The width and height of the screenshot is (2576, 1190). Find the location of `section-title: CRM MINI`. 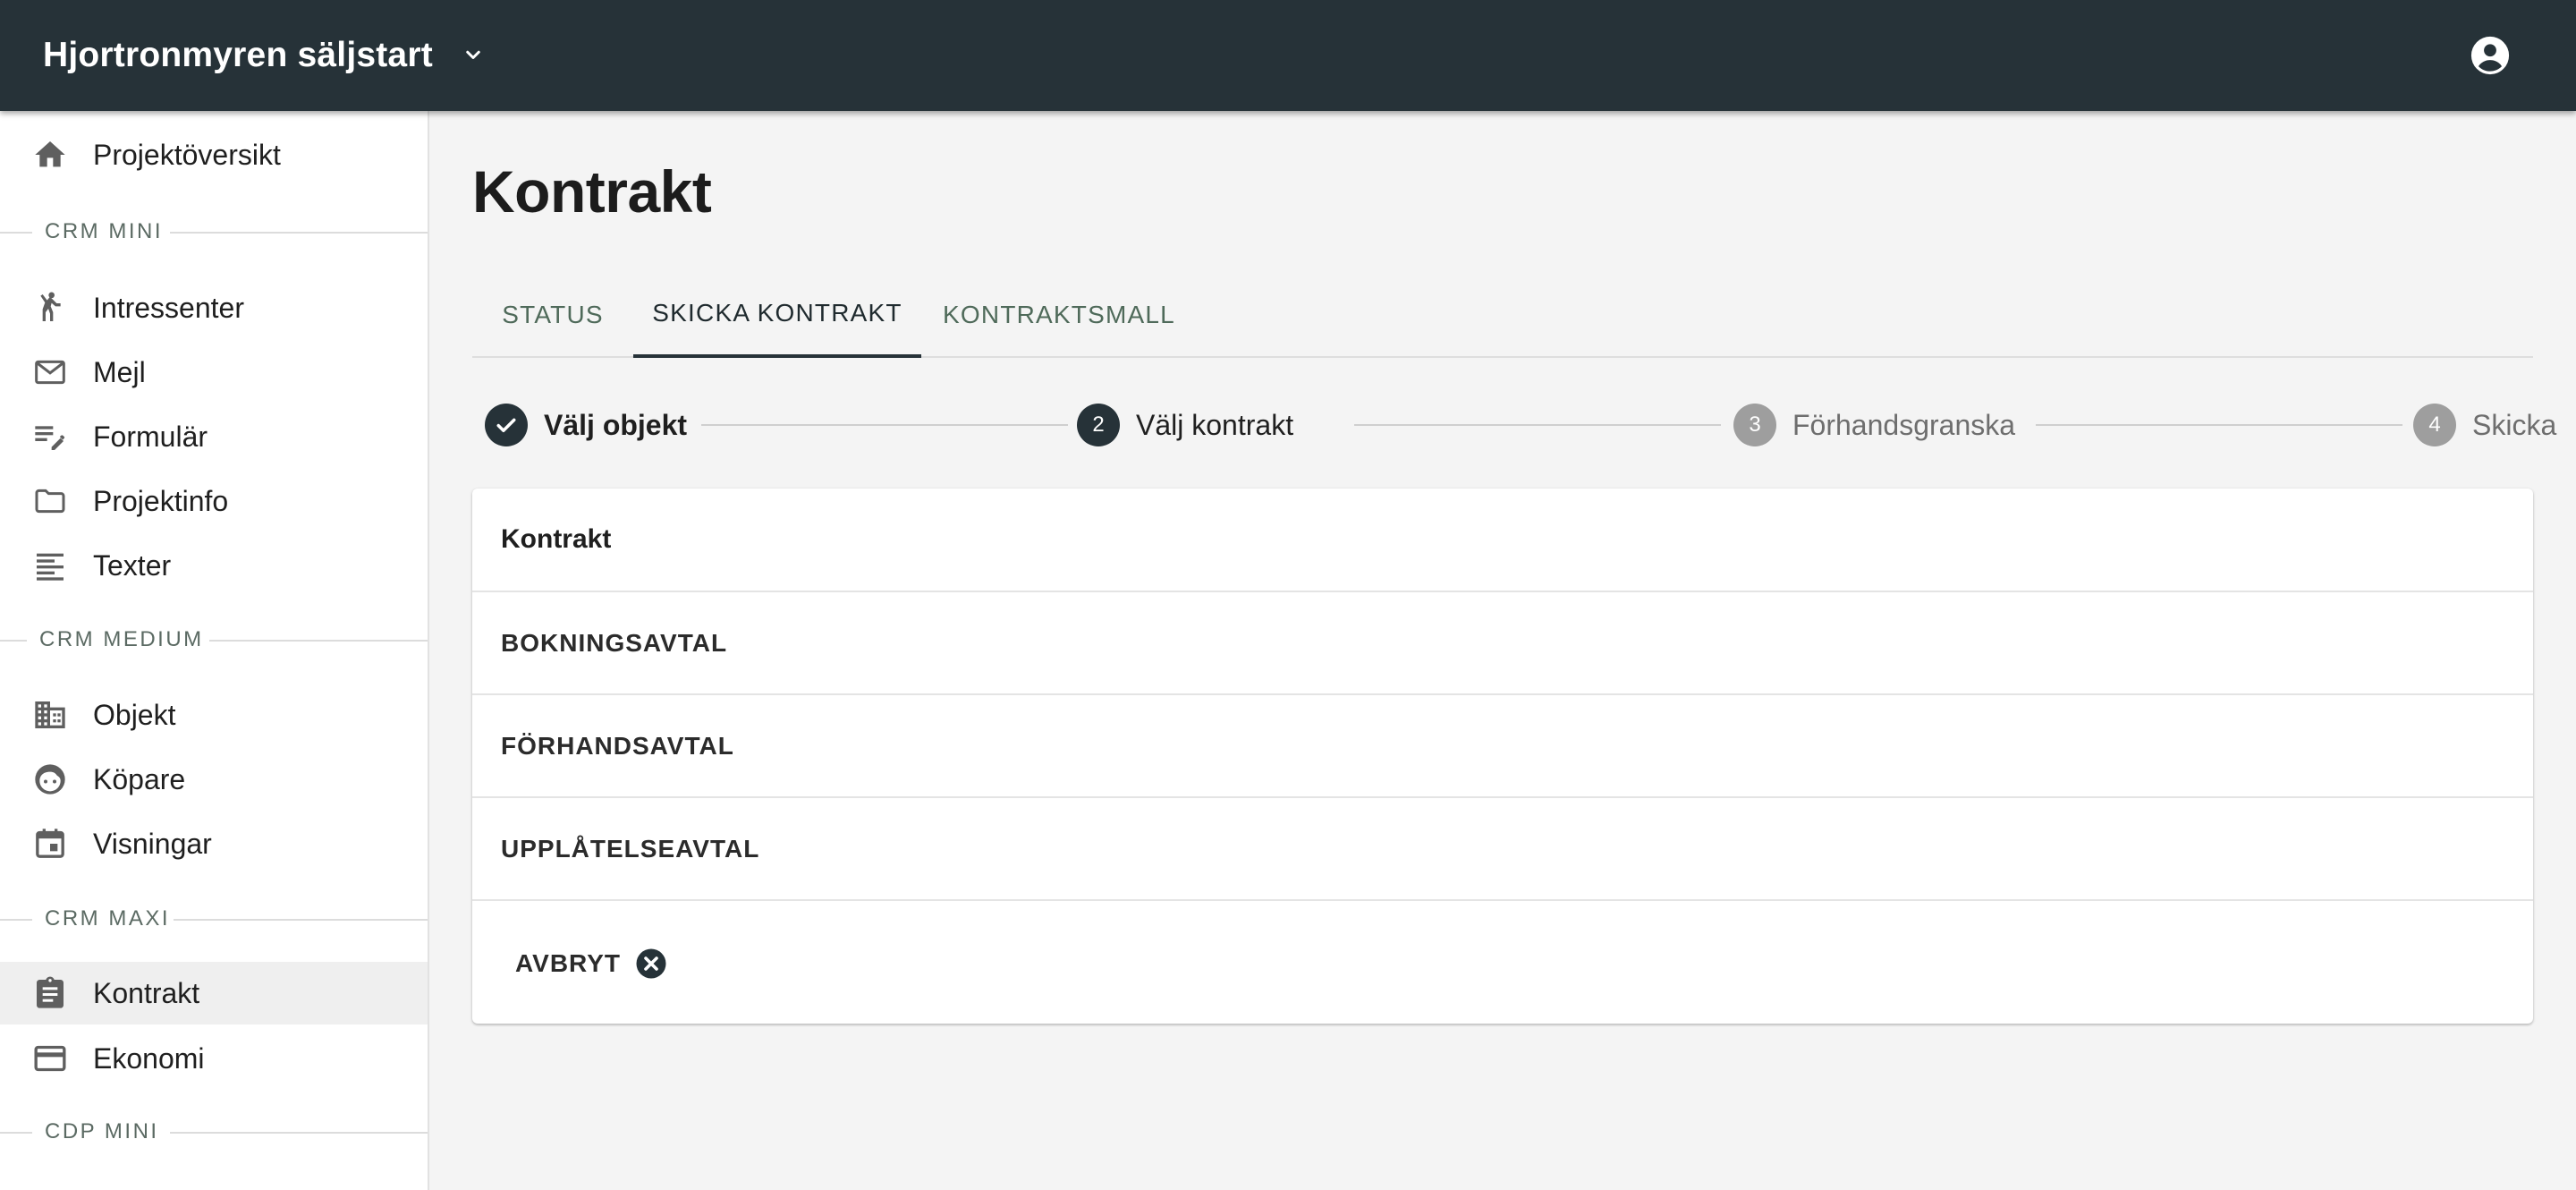

section-title: CRM MINI is located at coordinates (103, 231).